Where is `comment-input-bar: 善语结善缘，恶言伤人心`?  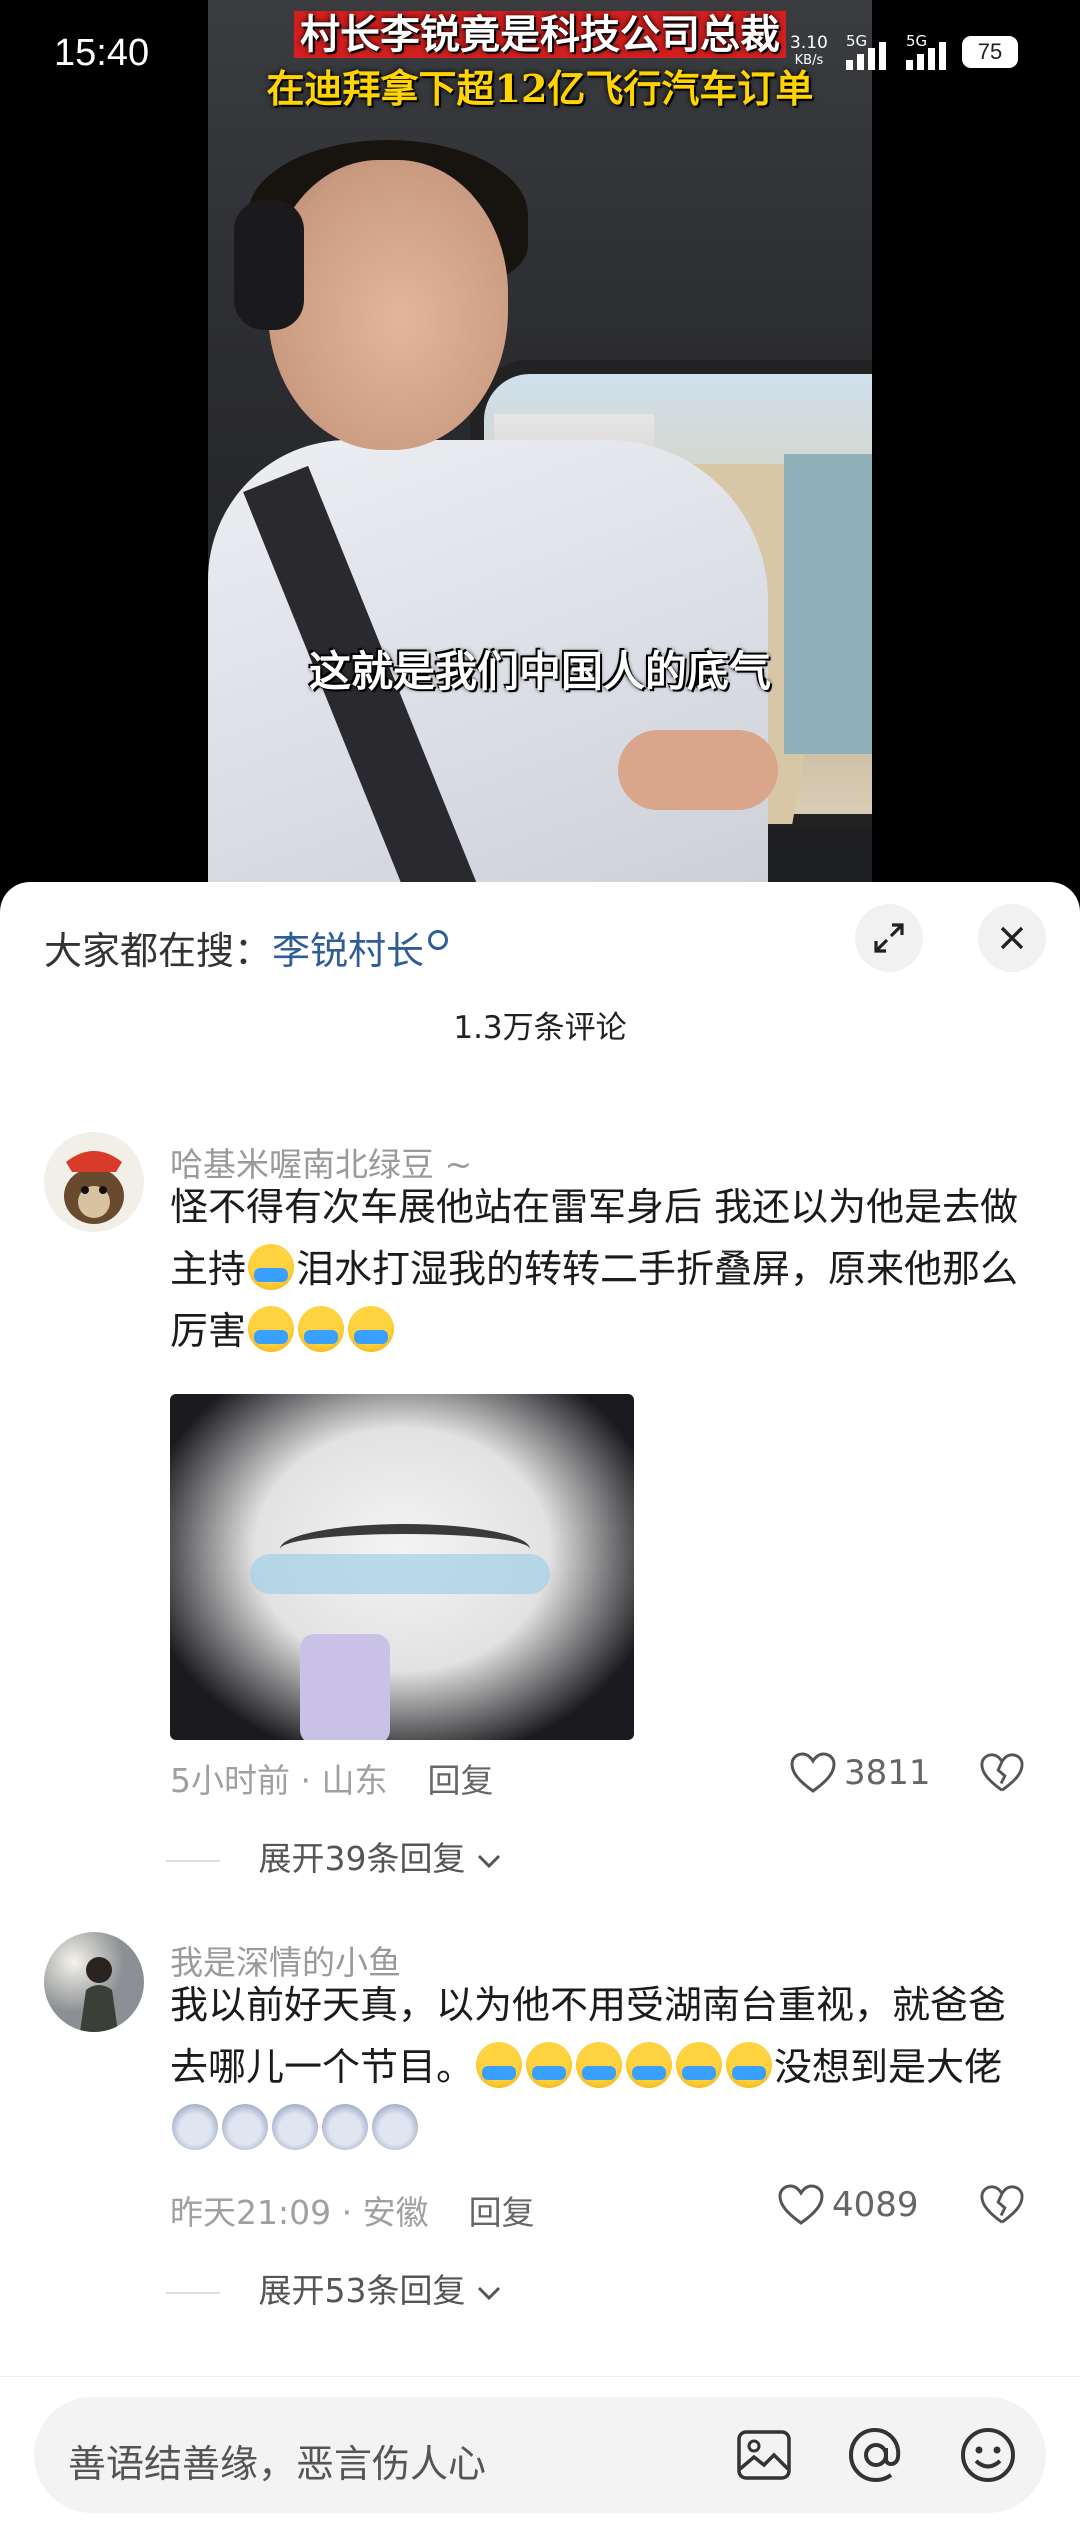
comment-input-bar: 善语结善缘，恶言伤人心 is located at coordinates (540, 2454).